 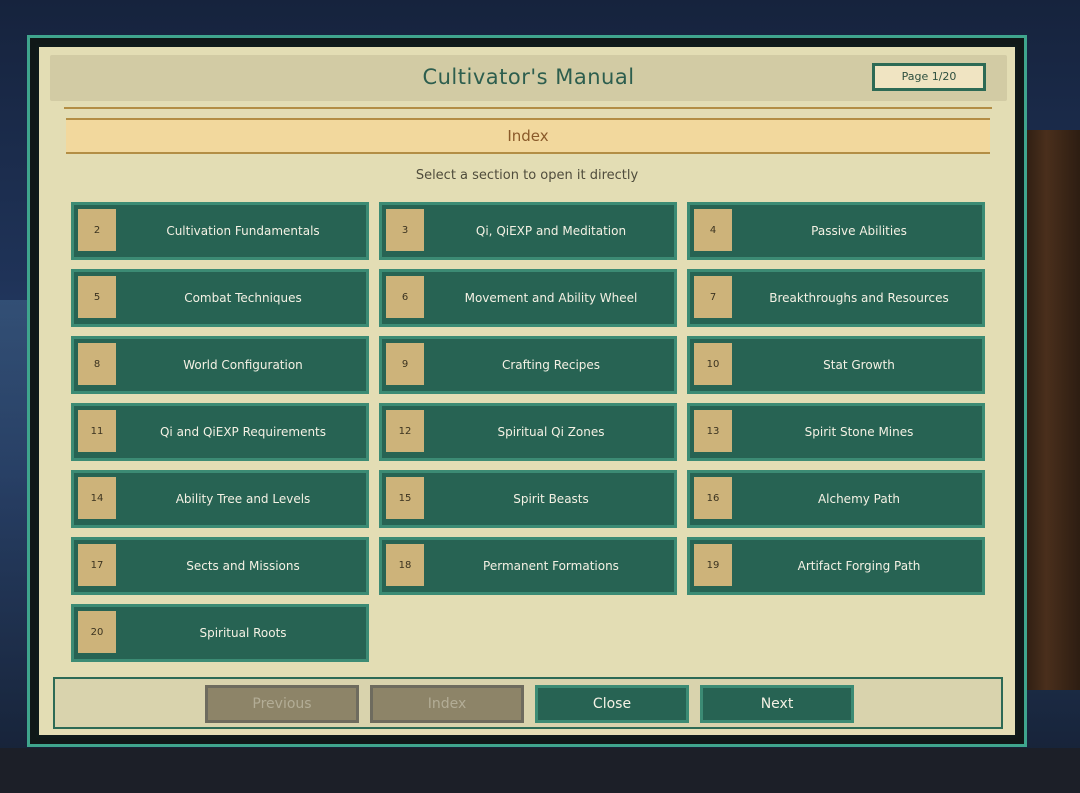 I want to click on section-button: 19 Artifact Forging Path, so click(x=836, y=566).